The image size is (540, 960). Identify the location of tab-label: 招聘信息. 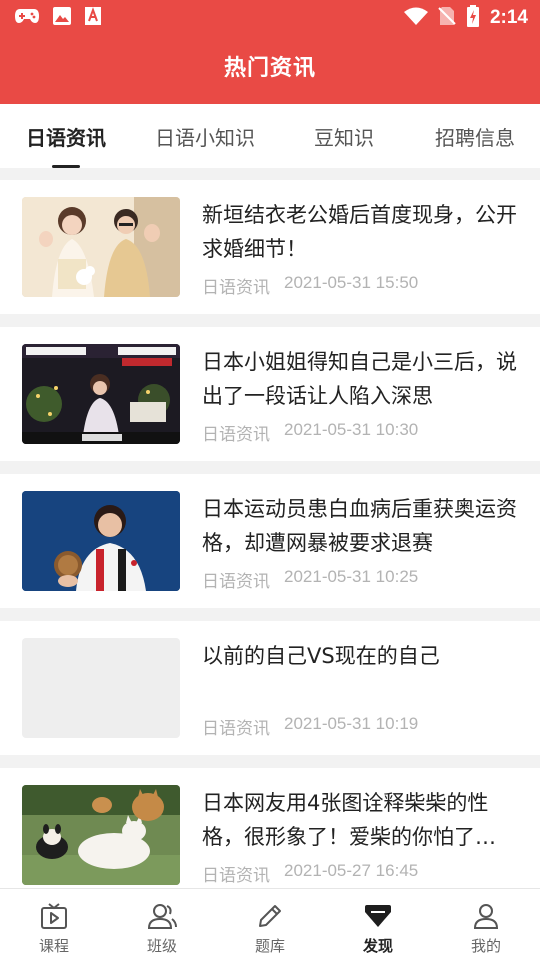
(475, 137).